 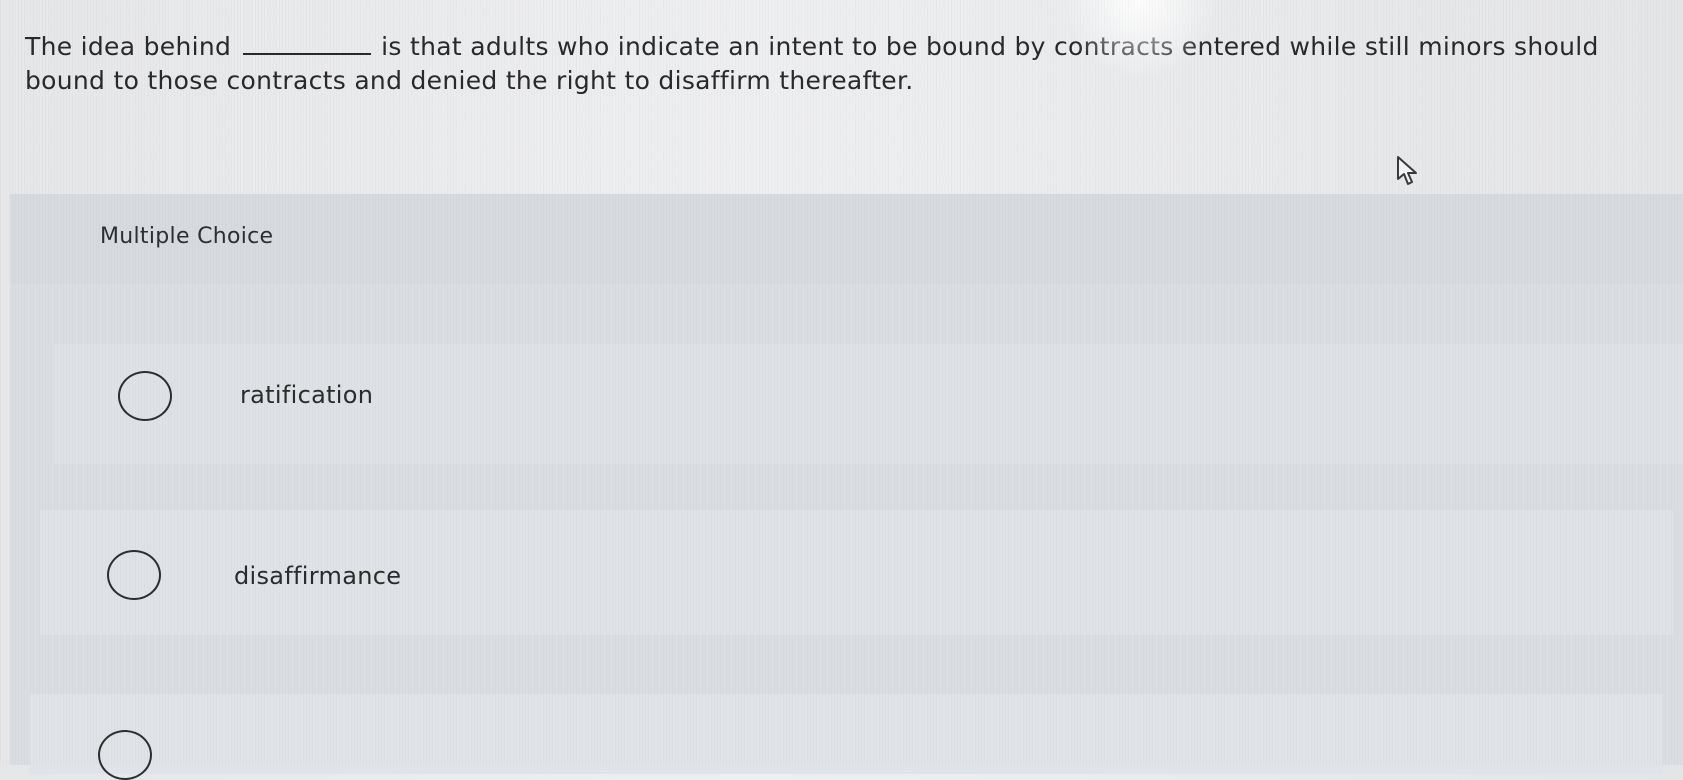 What do you see at coordinates (307, 44) in the screenshot?
I see `answer-blank` at bounding box center [307, 44].